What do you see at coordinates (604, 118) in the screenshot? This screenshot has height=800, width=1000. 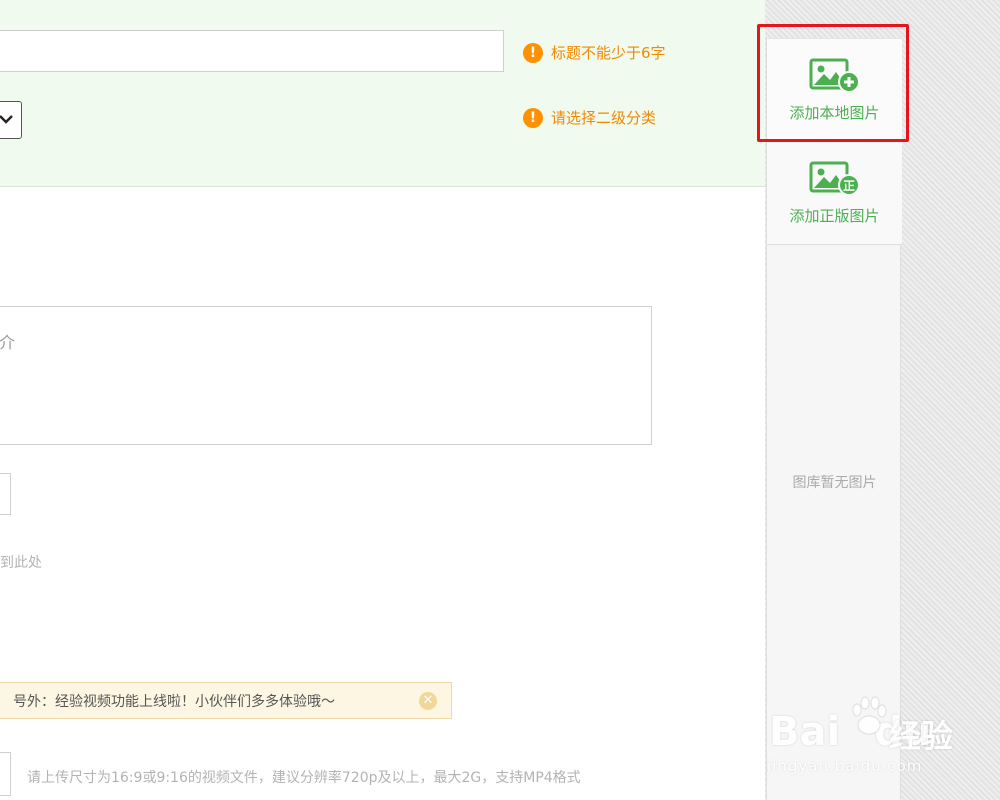 I see `category-warning-text: 请选择二级分类` at bounding box center [604, 118].